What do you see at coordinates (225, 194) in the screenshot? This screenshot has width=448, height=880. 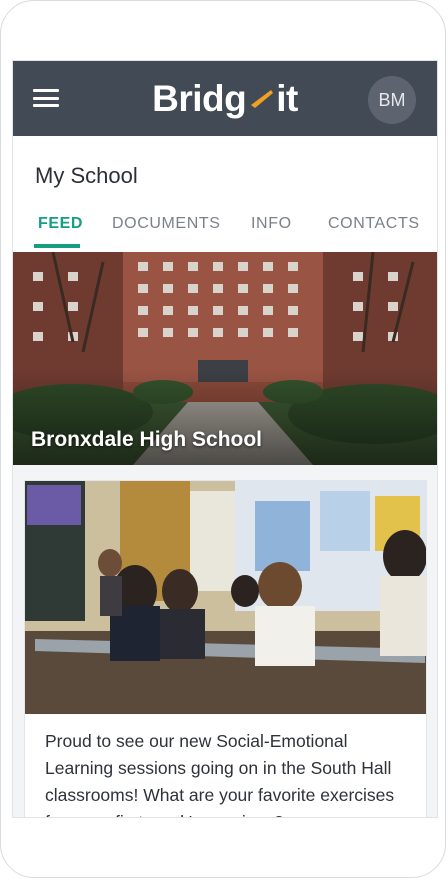 I see `page-header: My School FEED DOCUMENTS INFO CONTACTS` at bounding box center [225, 194].